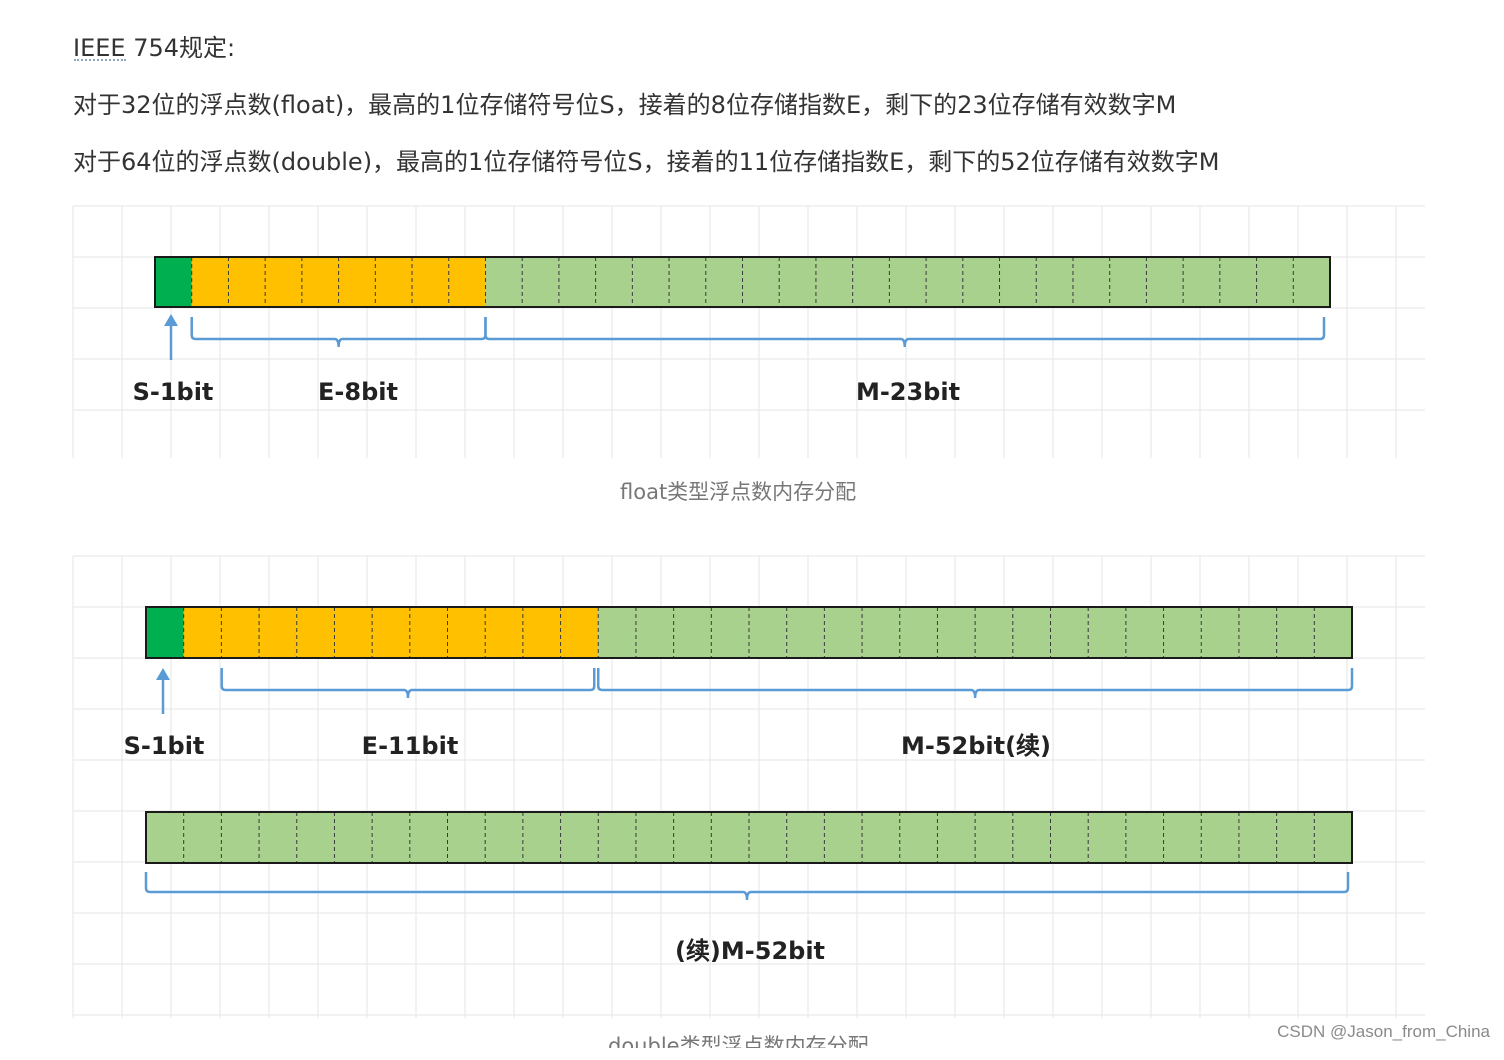 The image size is (1504, 1060). What do you see at coordinates (976, 746) in the screenshot?
I see `double-mantissa-cont-label: M-52bit(续)` at bounding box center [976, 746].